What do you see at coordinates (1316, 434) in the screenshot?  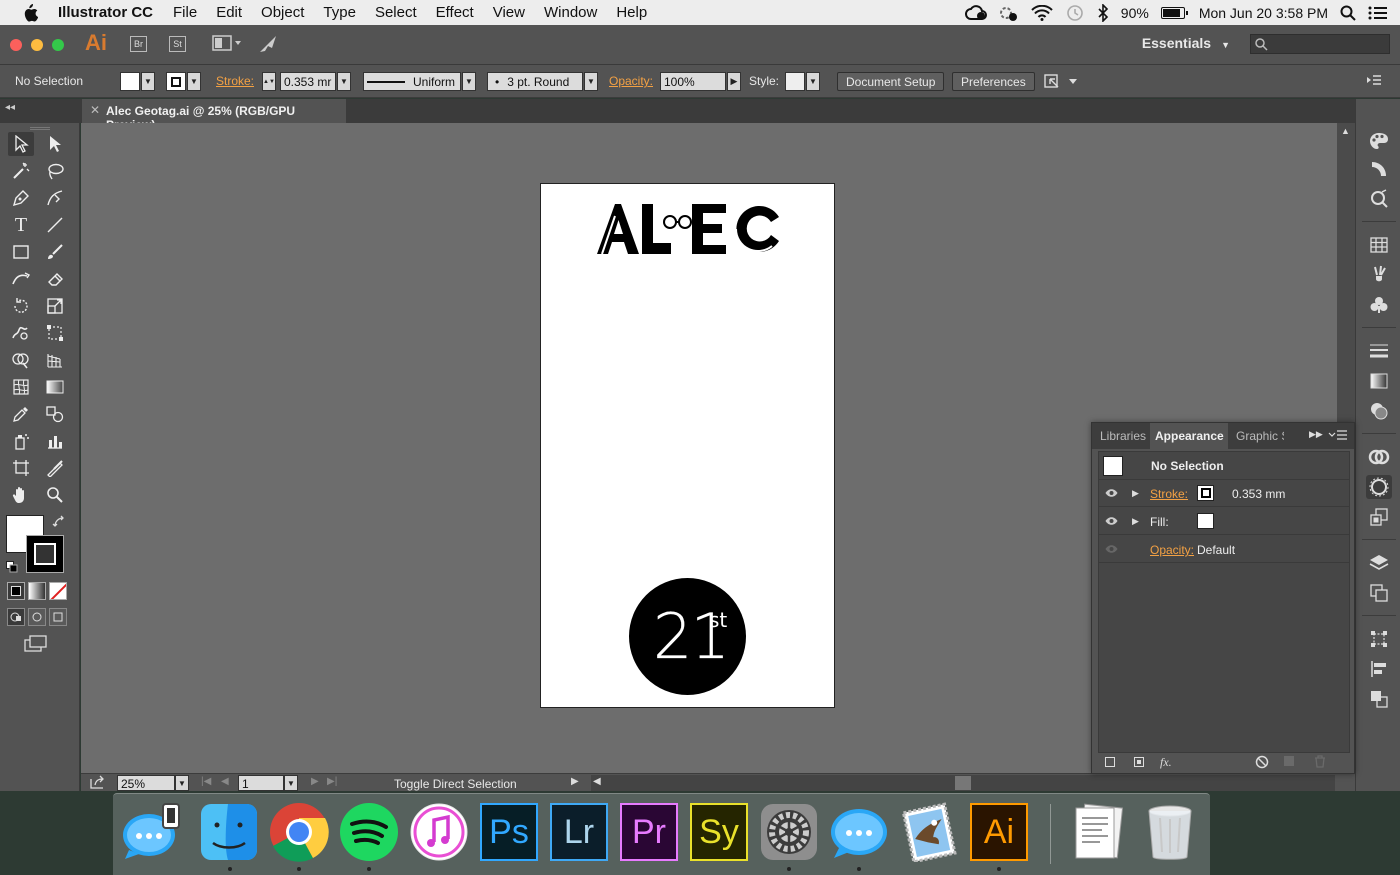 I see `more-tabs-icon: ▶▶` at bounding box center [1316, 434].